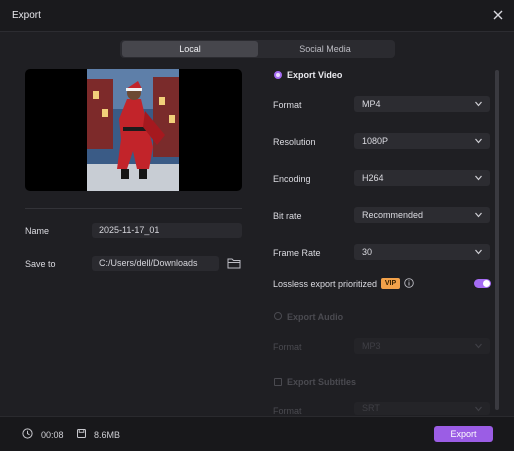 The height and width of the screenshot is (451, 514). I want to click on info-icon, so click(409, 283).